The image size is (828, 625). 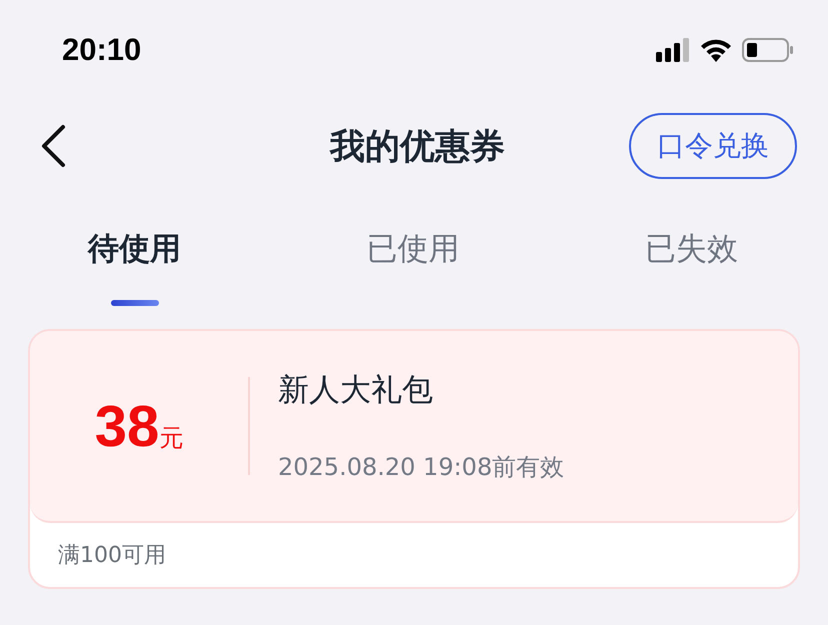 I want to click on tab-indicator, so click(x=134, y=303).